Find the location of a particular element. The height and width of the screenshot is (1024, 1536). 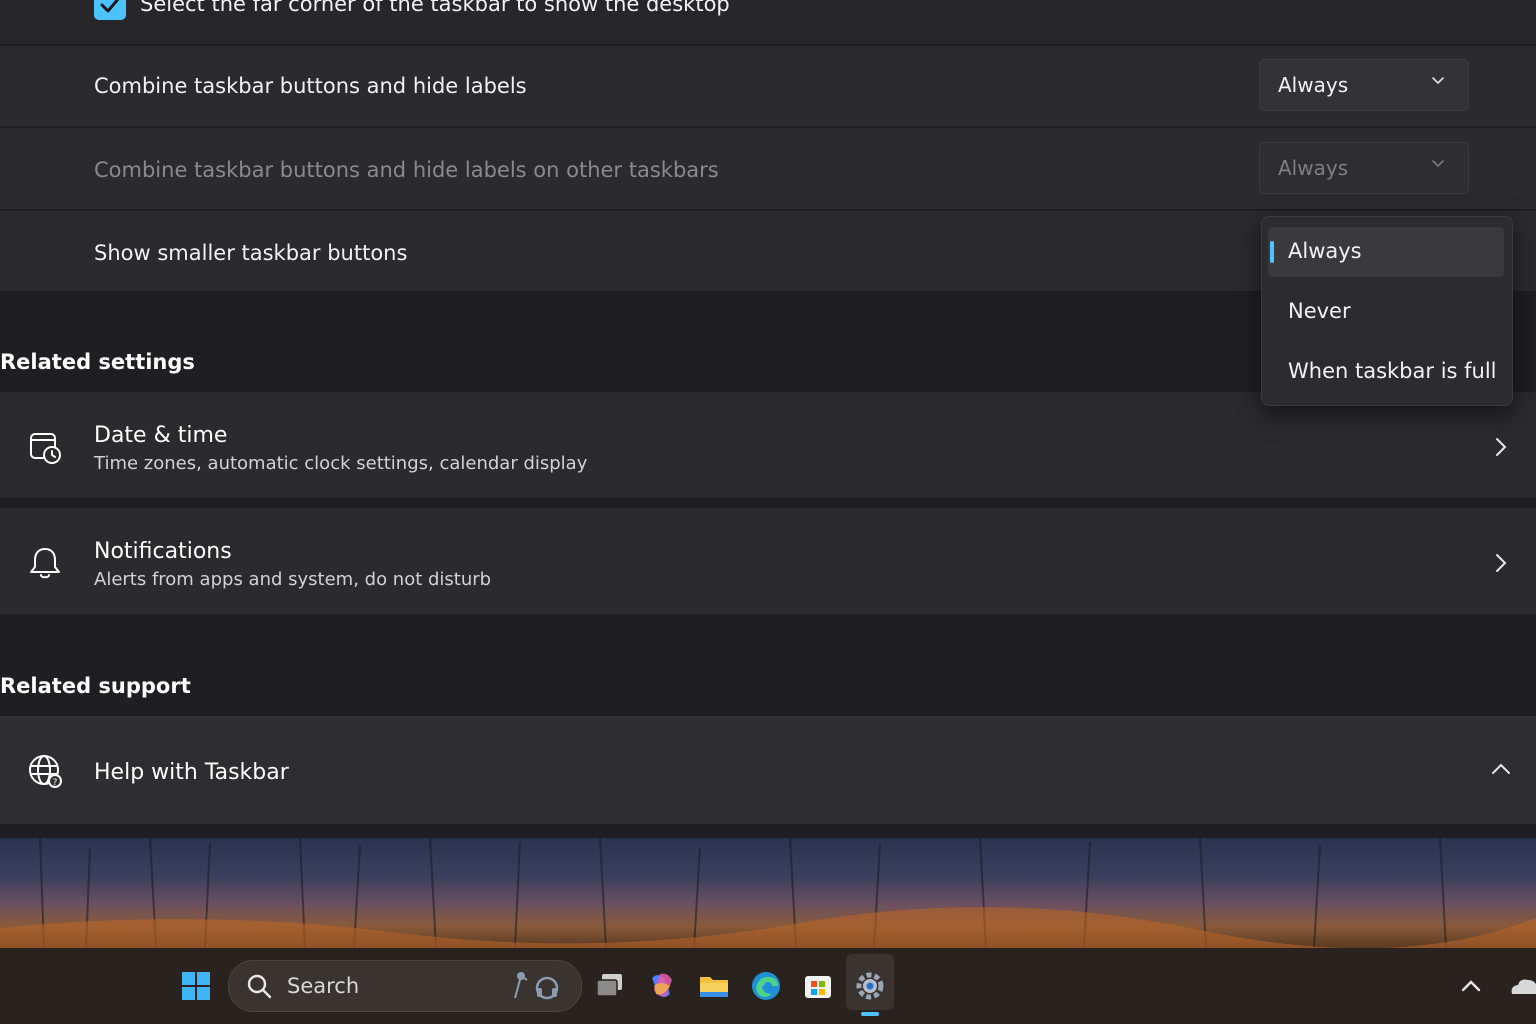

menu-option-always: Always is located at coordinates (1386, 252).